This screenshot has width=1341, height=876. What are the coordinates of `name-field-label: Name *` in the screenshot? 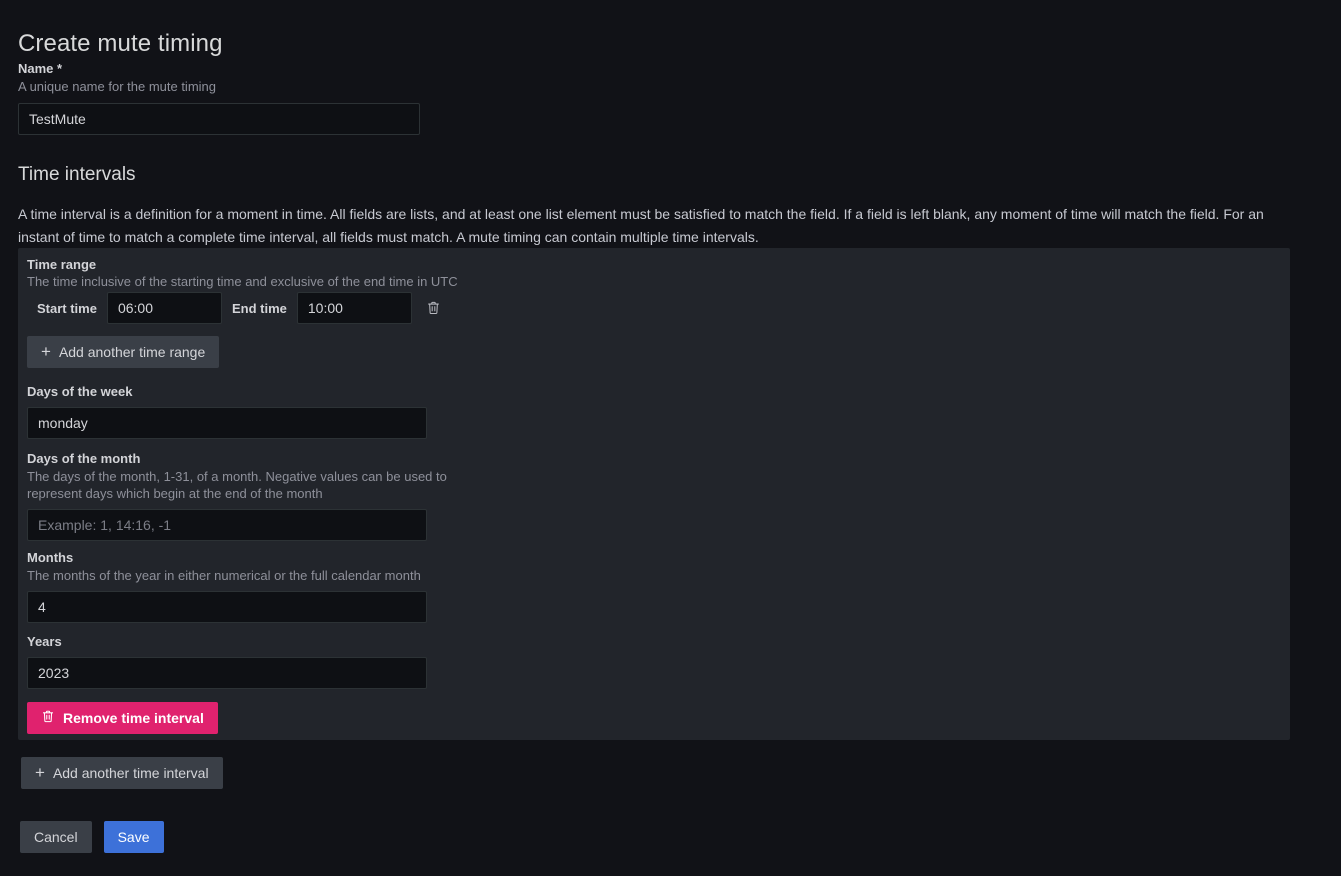 It's located at (40, 68).